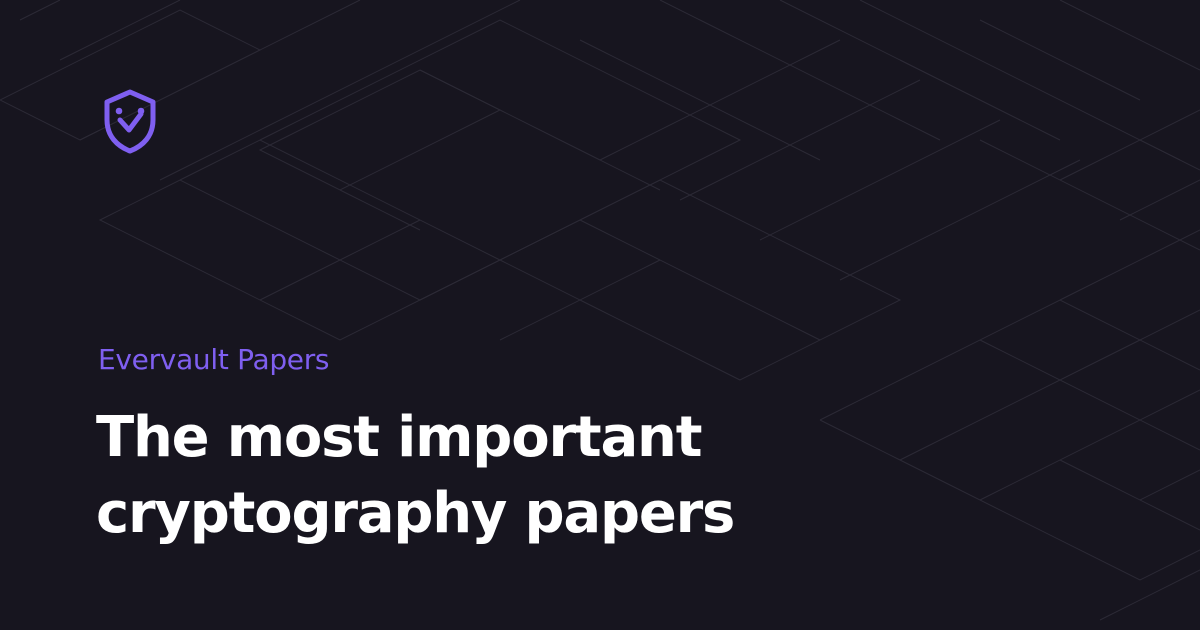 Image resolution: width=1200 pixels, height=630 pixels. I want to click on shield-check-icon, so click(130, 121).